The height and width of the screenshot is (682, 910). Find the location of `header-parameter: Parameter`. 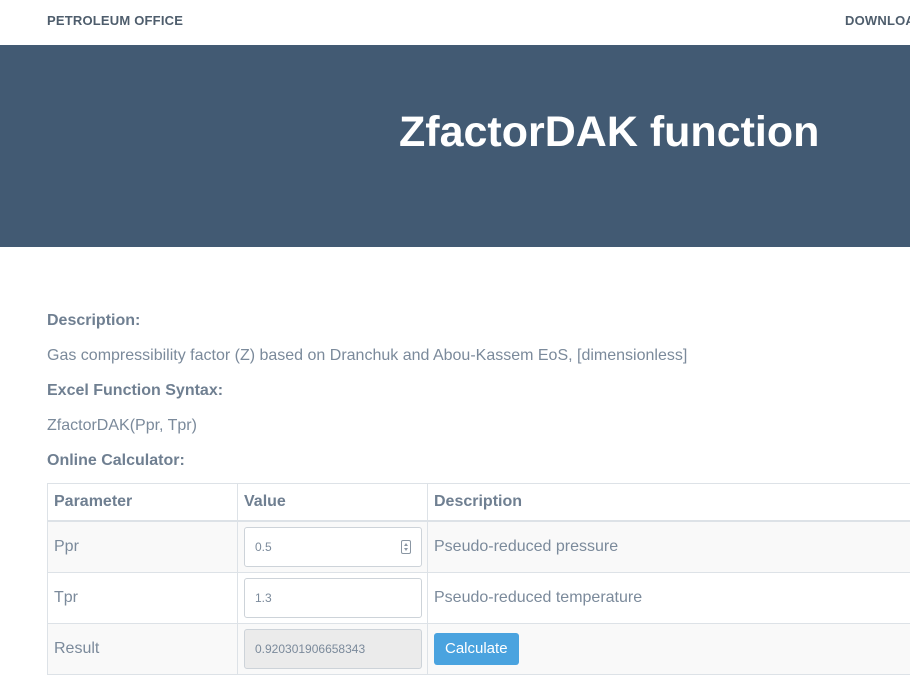

header-parameter: Parameter is located at coordinates (142, 502).